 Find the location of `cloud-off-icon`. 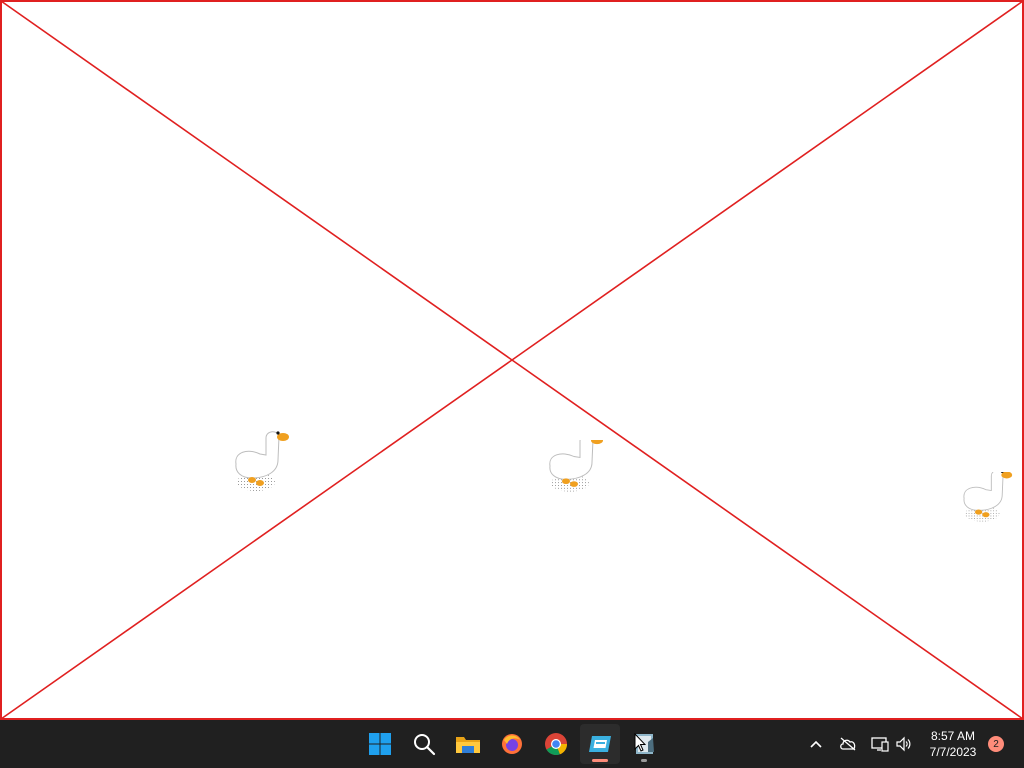

cloud-off-icon is located at coordinates (848, 744).